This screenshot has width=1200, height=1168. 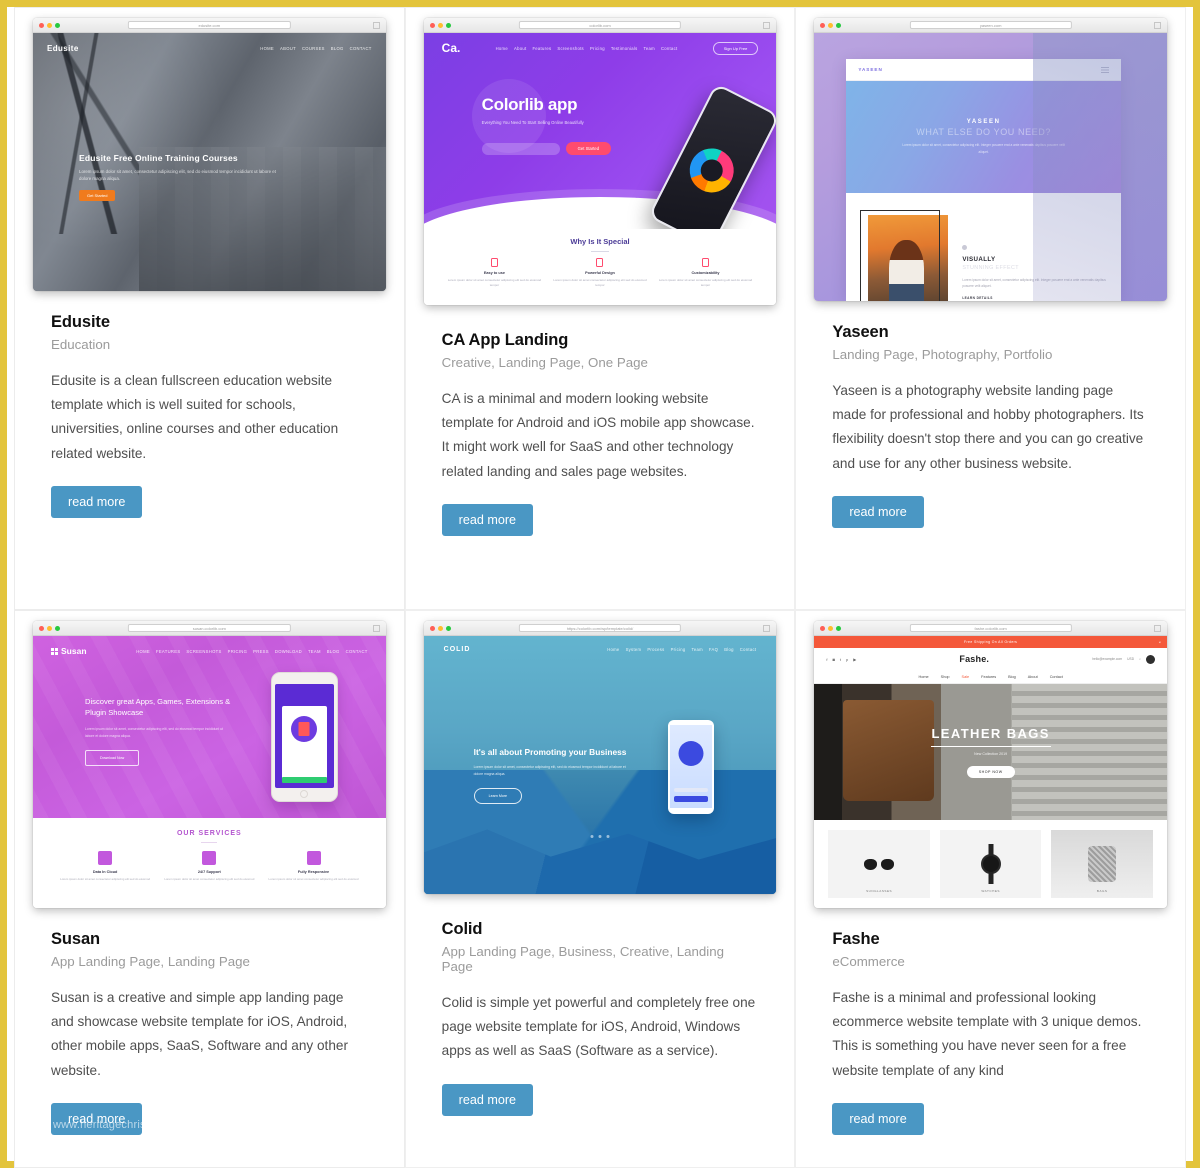 What do you see at coordinates (105, 872) in the screenshot?
I see `service-name: Data In Cloud` at bounding box center [105, 872].